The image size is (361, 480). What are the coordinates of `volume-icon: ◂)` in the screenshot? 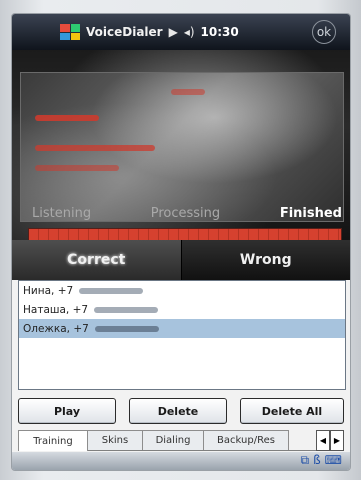 It's located at (189, 32).